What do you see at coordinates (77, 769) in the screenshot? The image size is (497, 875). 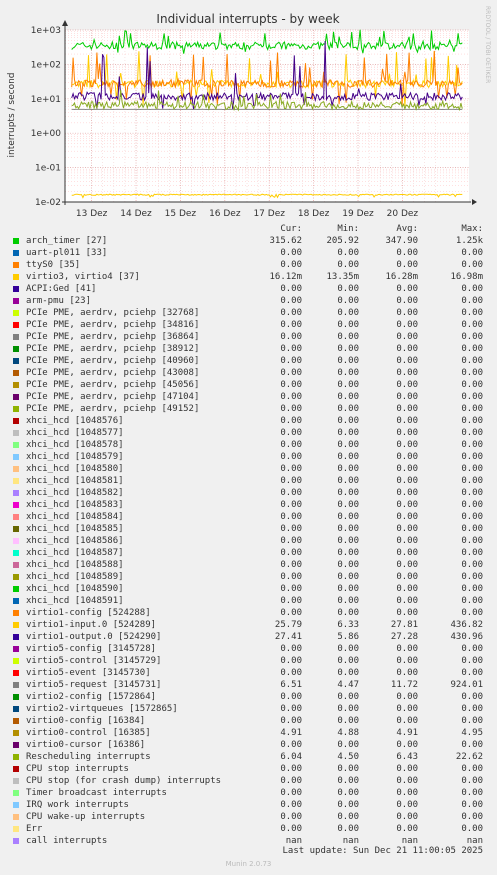 I see `legend-series-name: CPU stop interrupts` at bounding box center [77, 769].